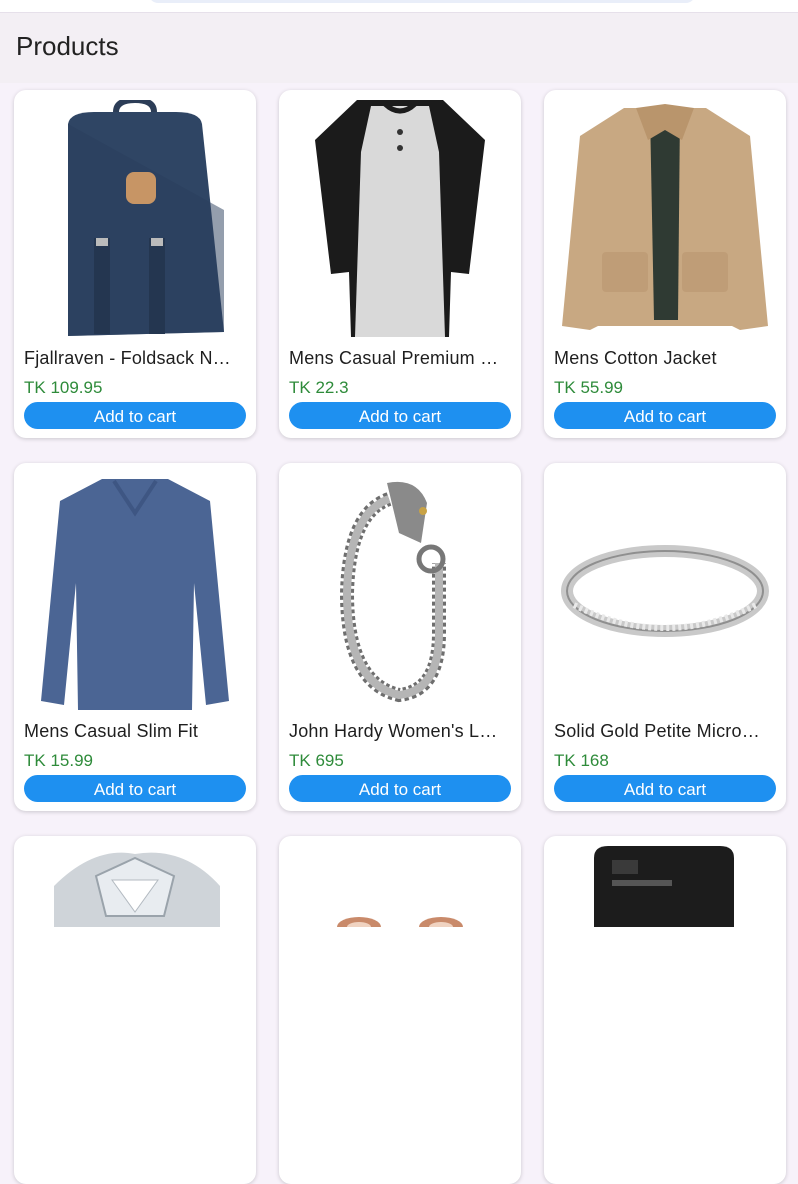 This screenshot has height=1184, width=798. Describe the element at coordinates (396, 358) in the screenshot. I see `product-title: Mens Casual Premium Slim Fit T-Shirts` at that location.